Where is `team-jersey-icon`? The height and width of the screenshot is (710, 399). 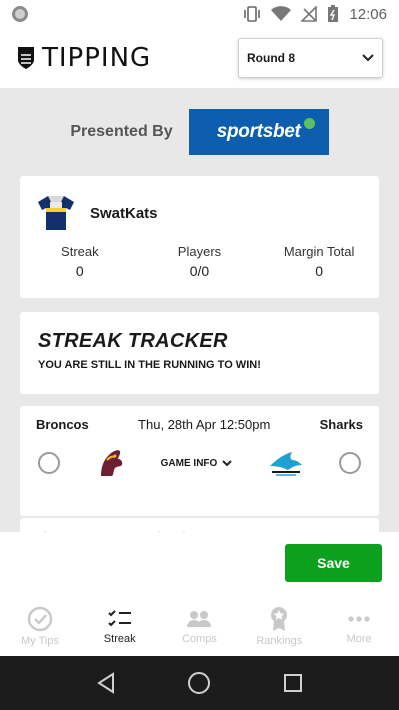 team-jersey-icon is located at coordinates (56, 213).